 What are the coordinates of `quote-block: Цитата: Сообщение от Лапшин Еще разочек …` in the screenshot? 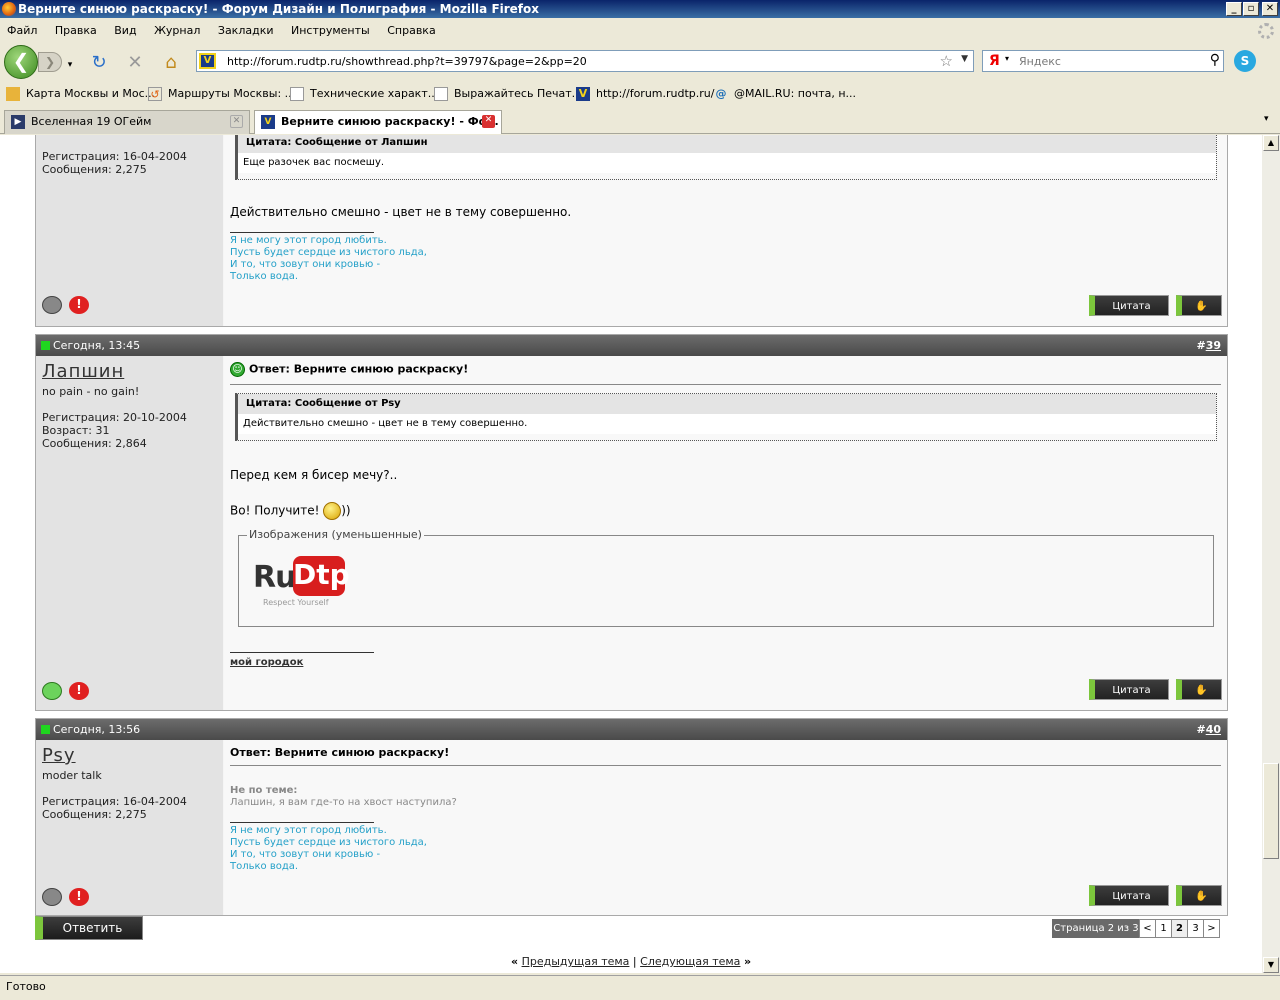 It's located at (726, 157).